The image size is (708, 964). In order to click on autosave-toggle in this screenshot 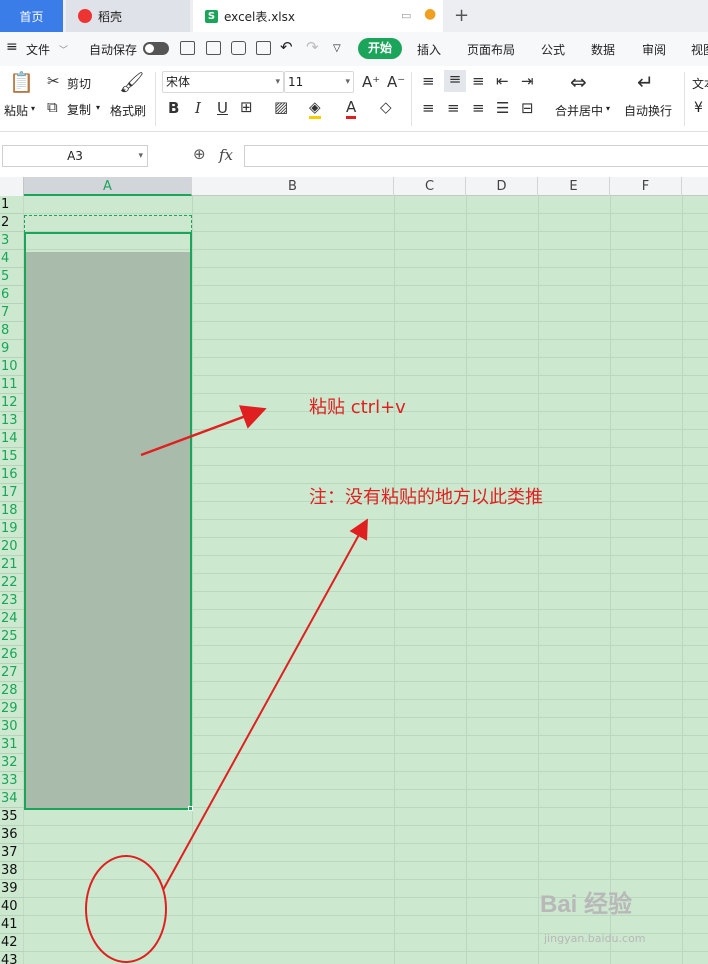, I will do `click(156, 48)`.